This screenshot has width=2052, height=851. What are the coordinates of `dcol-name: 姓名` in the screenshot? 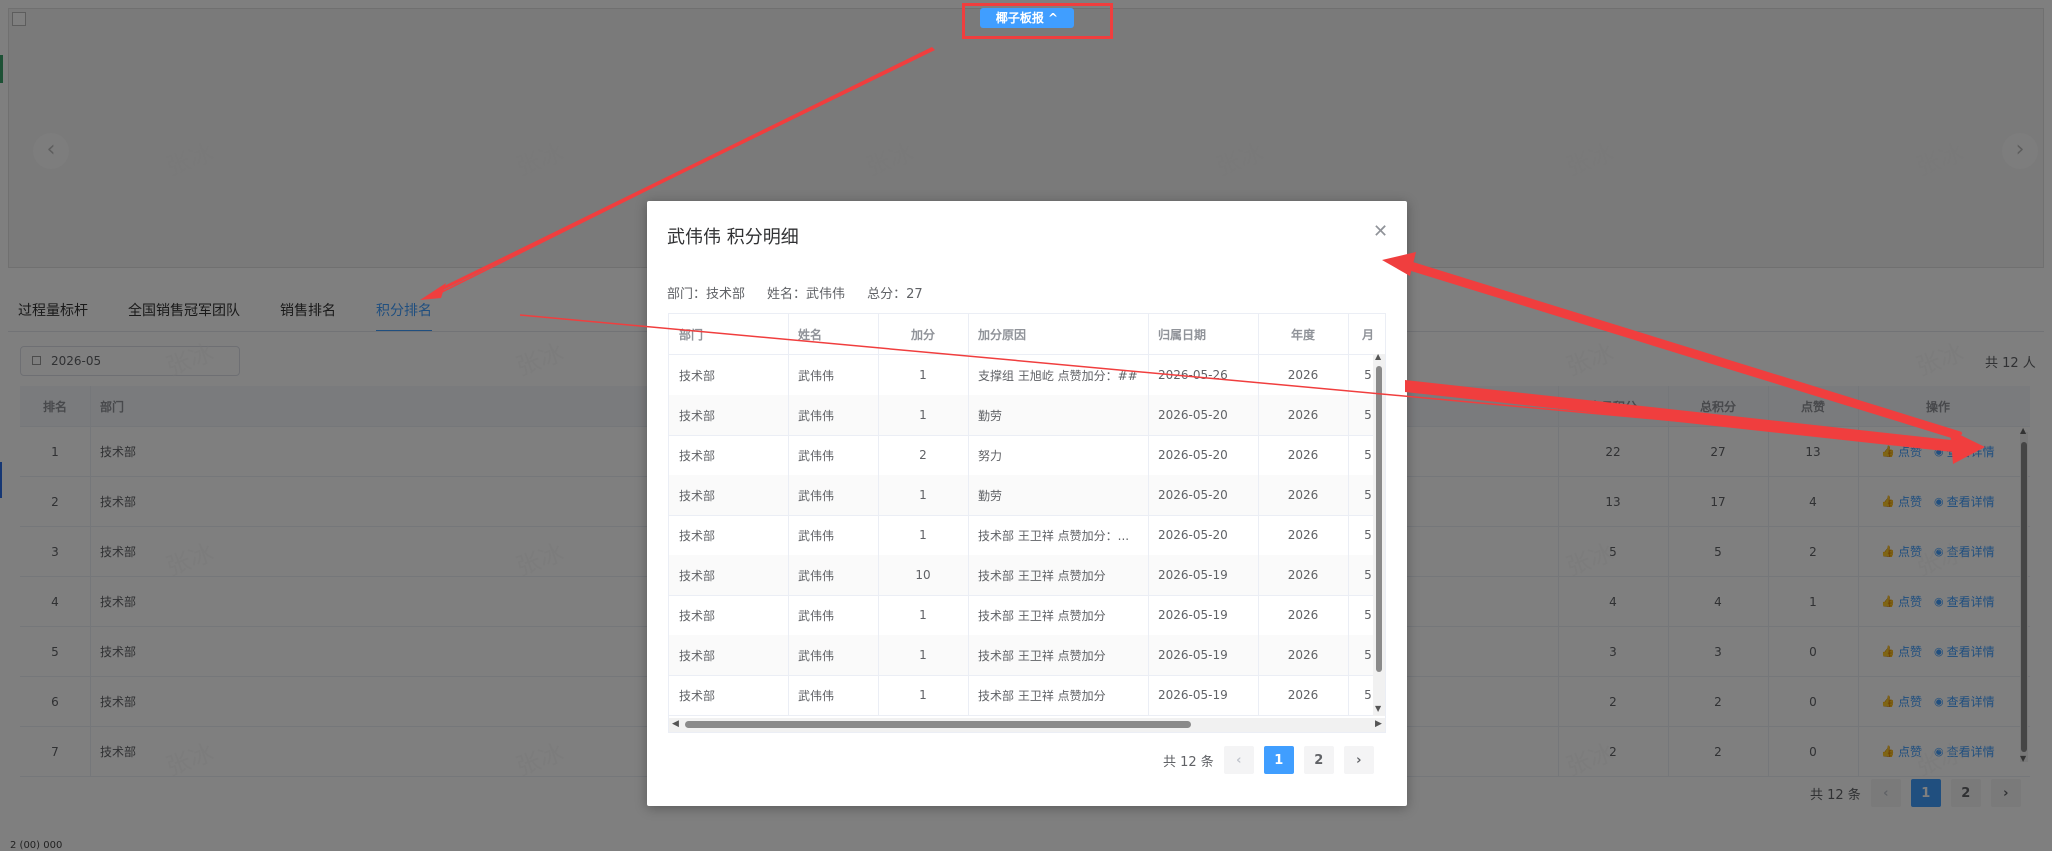 It's located at (810, 334).